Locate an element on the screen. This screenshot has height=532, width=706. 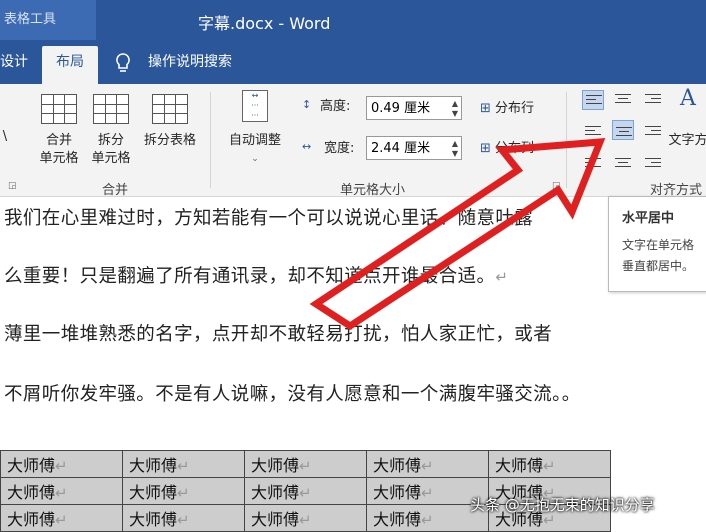
tooltip: 水平居中 文字在单元格 垂直都居中。 is located at coordinates (657, 244).